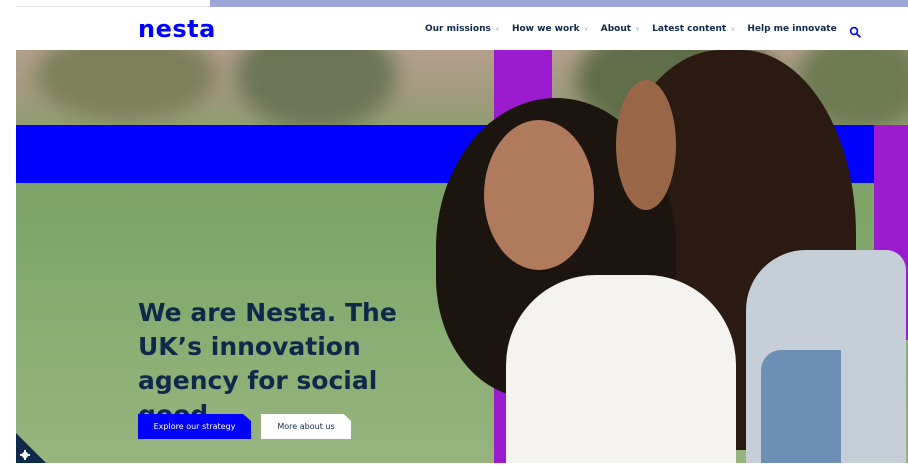 The width and height of the screenshot is (908, 467). Describe the element at coordinates (545, 29) in the screenshot. I see `nav-item-label: How we work` at that location.